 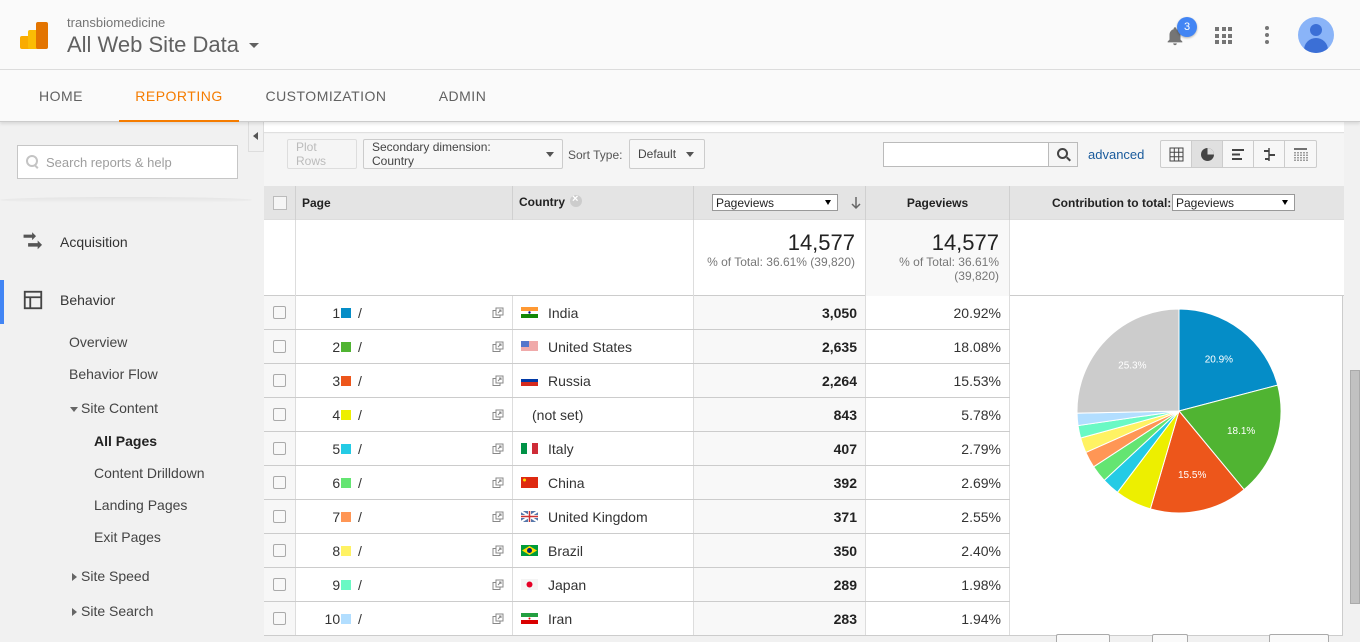 What do you see at coordinates (1176, 154) in the screenshot?
I see `table-view-button` at bounding box center [1176, 154].